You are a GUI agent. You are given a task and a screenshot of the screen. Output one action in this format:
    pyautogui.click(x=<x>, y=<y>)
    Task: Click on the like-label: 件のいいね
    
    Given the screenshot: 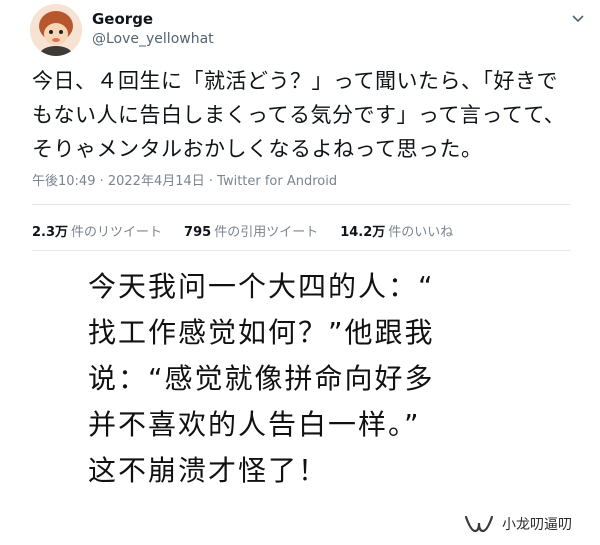 What is the action you would take?
    pyautogui.click(x=421, y=232)
    